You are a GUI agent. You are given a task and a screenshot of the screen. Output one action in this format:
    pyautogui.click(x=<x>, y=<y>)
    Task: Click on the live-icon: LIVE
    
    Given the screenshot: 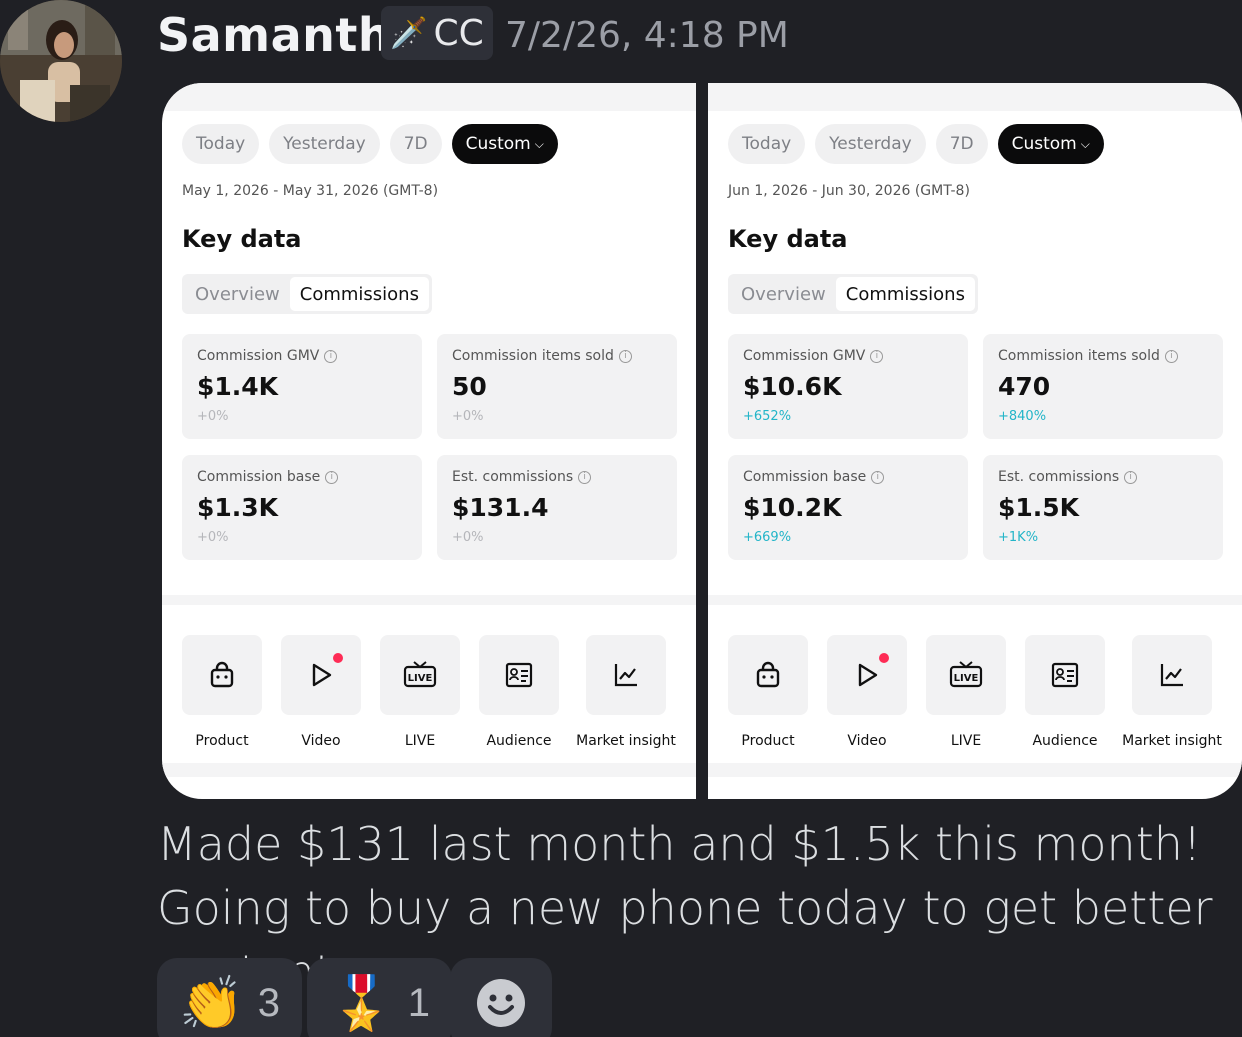 What is the action you would take?
    pyautogui.click(x=966, y=674)
    